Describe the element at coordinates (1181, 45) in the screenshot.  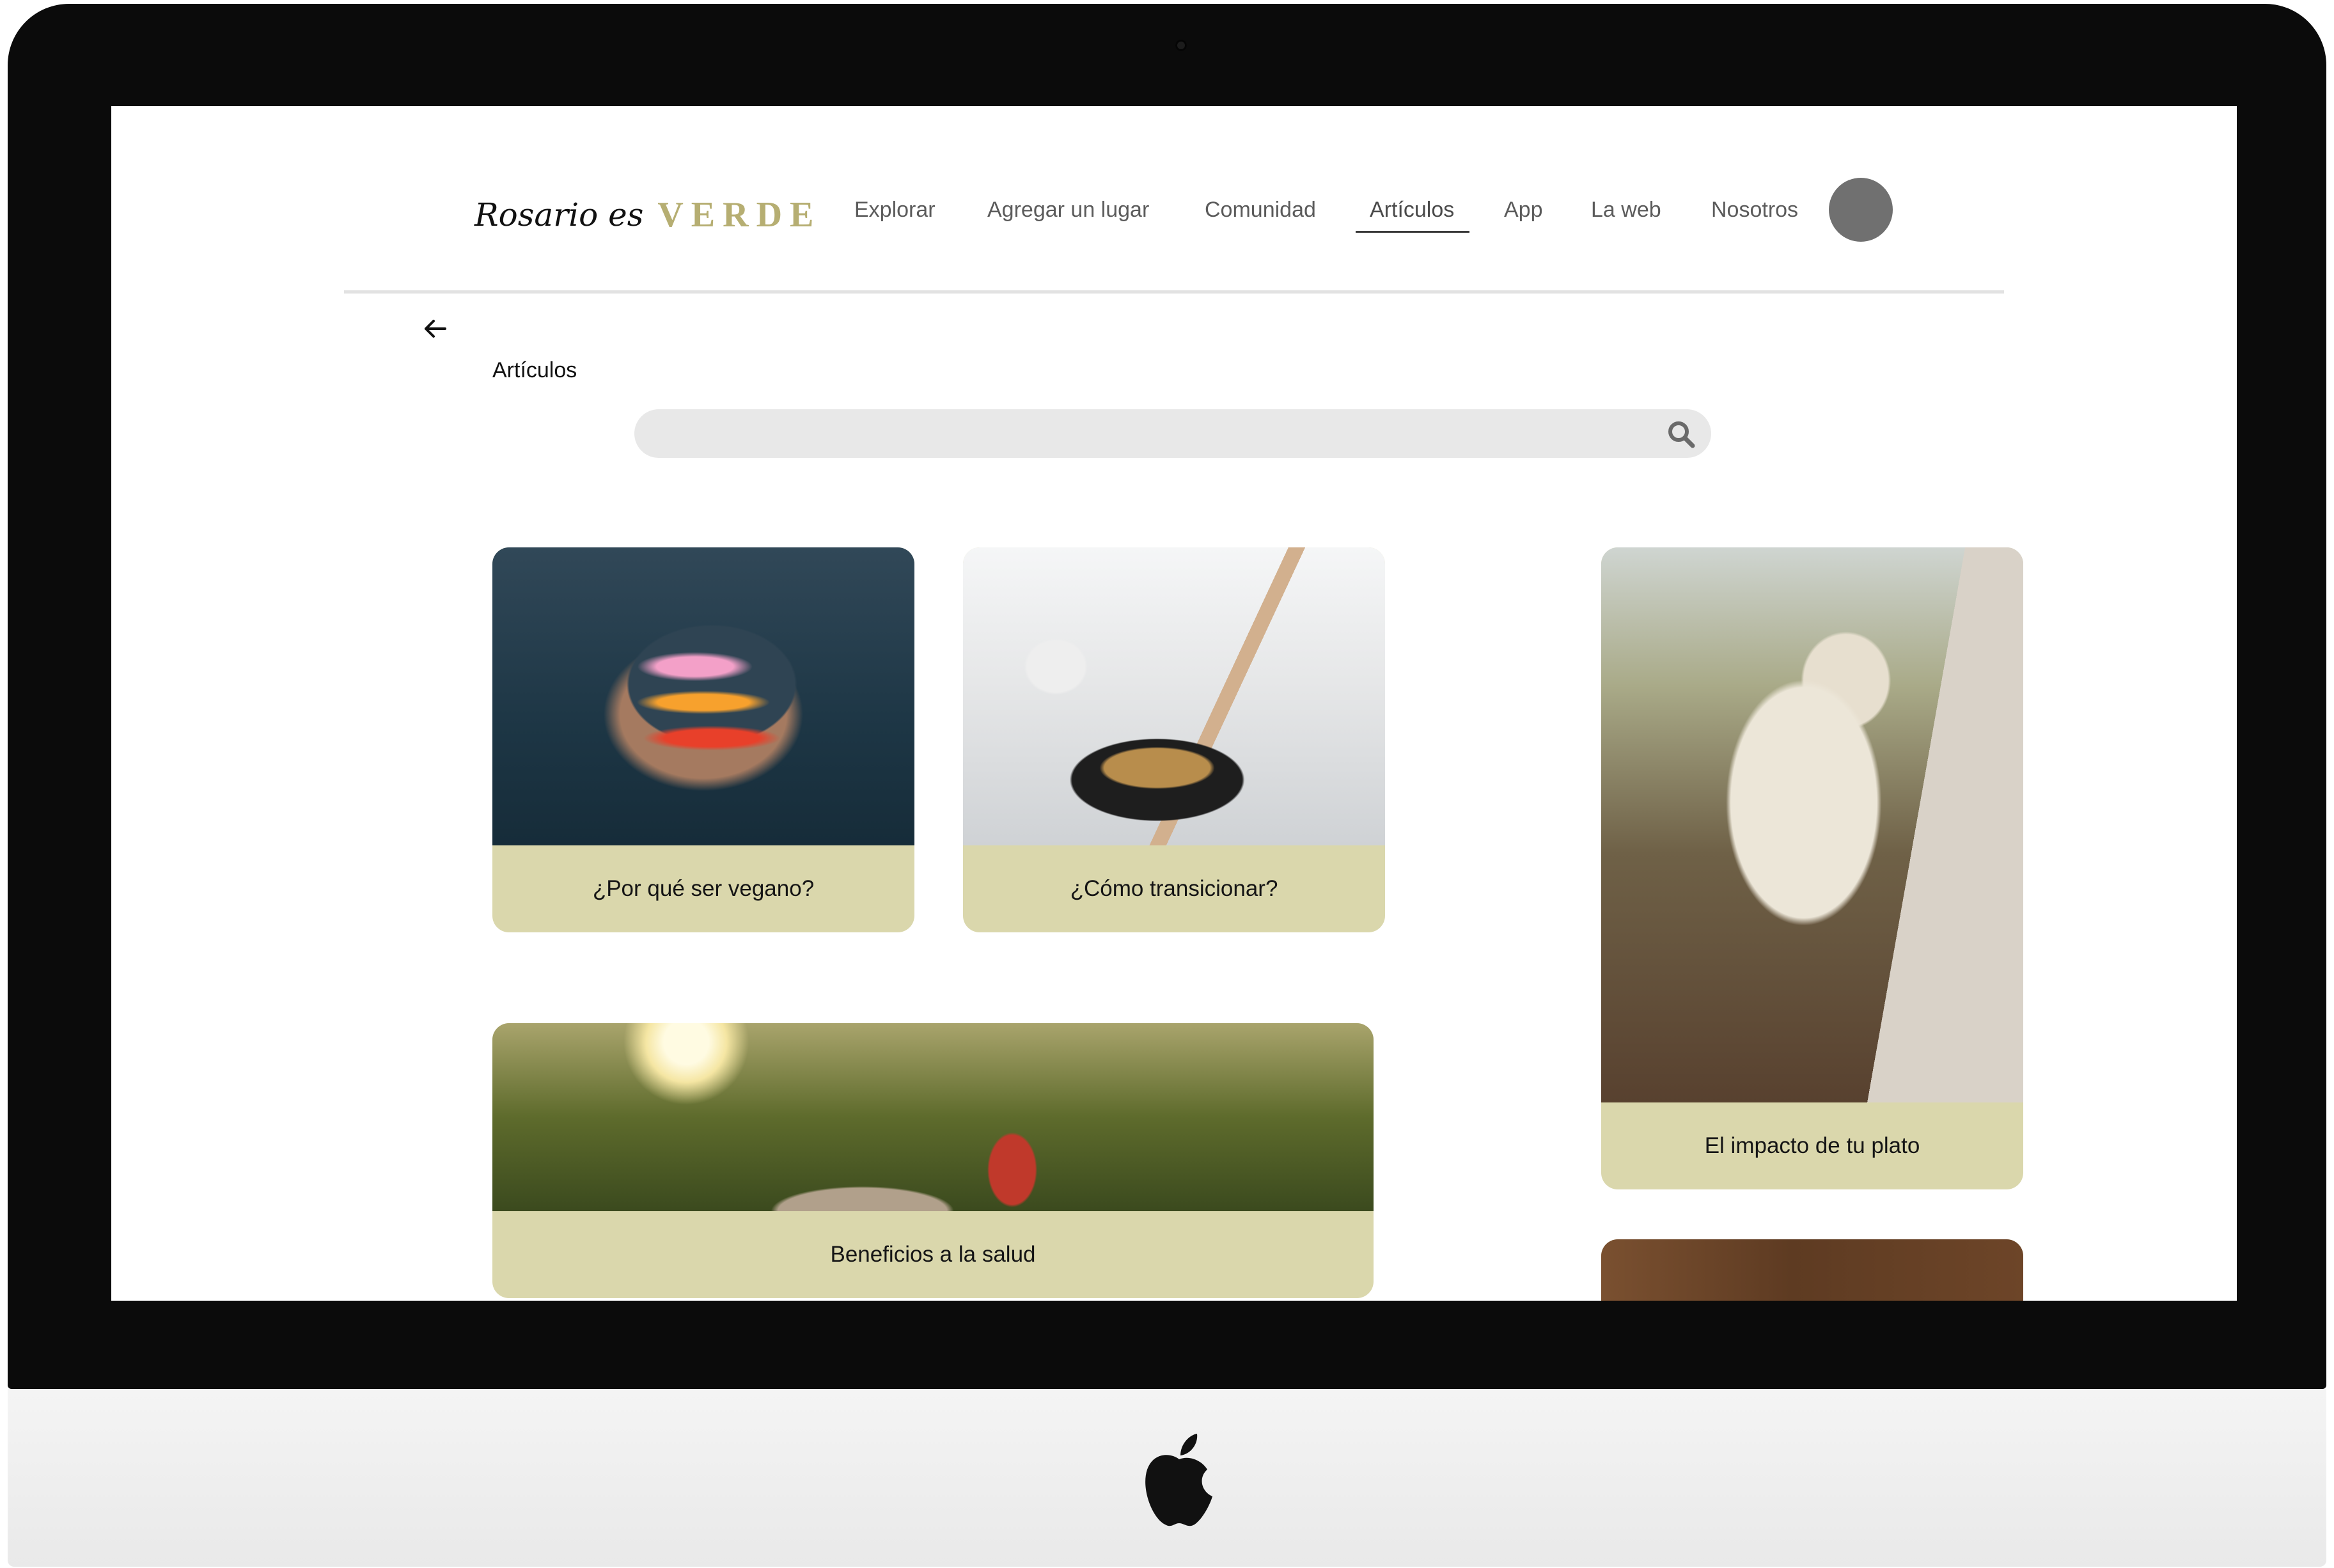
I see `webcam` at that location.